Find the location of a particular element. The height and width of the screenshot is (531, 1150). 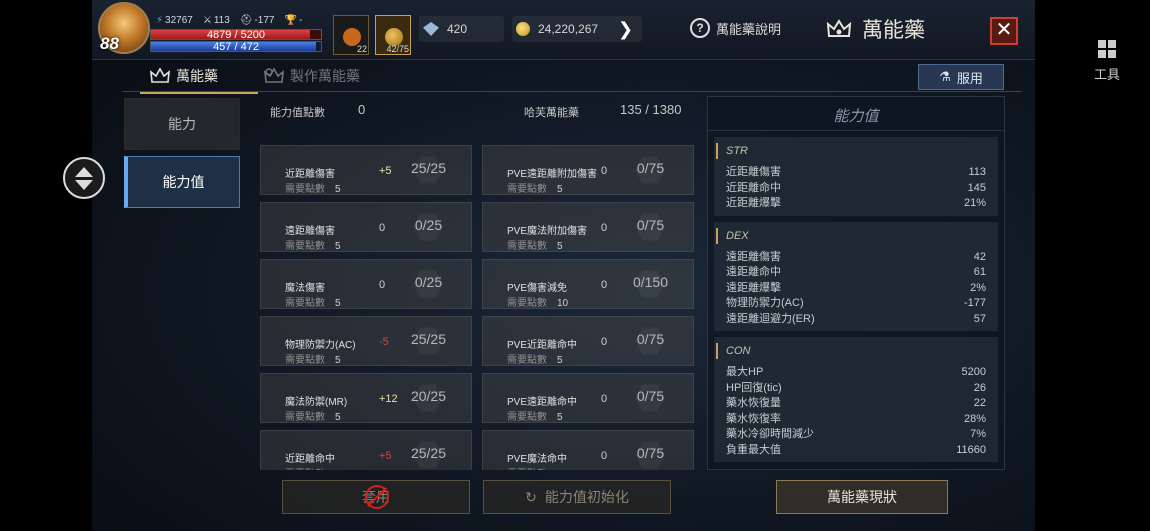

stat-card: 近距離傷害 需要點數 5 +5 25/25 is located at coordinates (366, 170).